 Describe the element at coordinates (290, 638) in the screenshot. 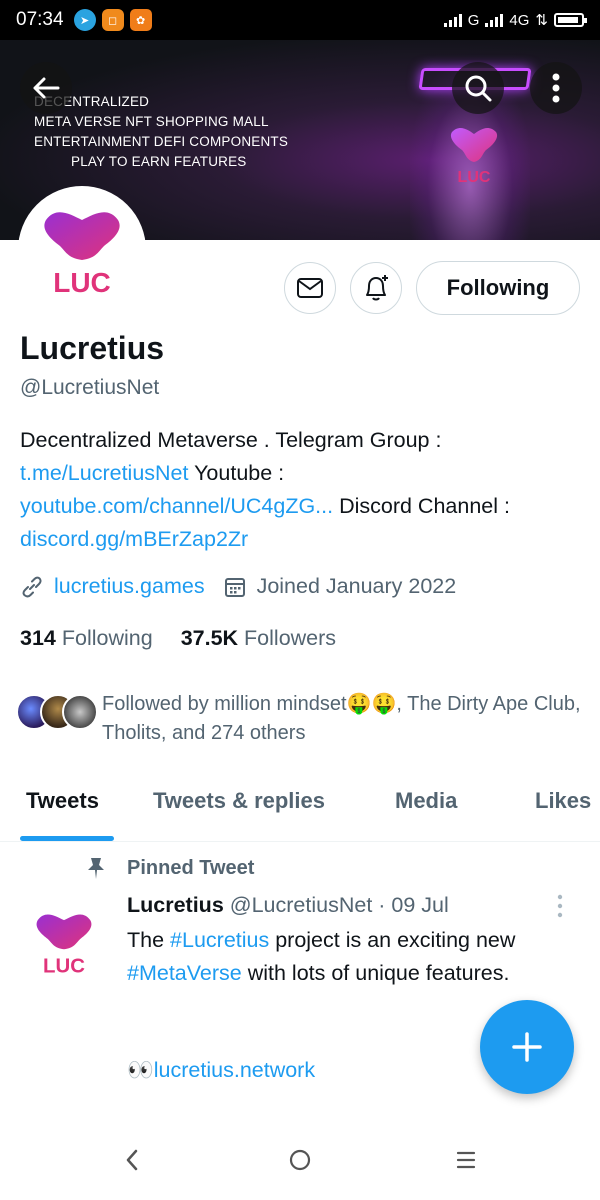

I see `followers-label: Followers` at that location.